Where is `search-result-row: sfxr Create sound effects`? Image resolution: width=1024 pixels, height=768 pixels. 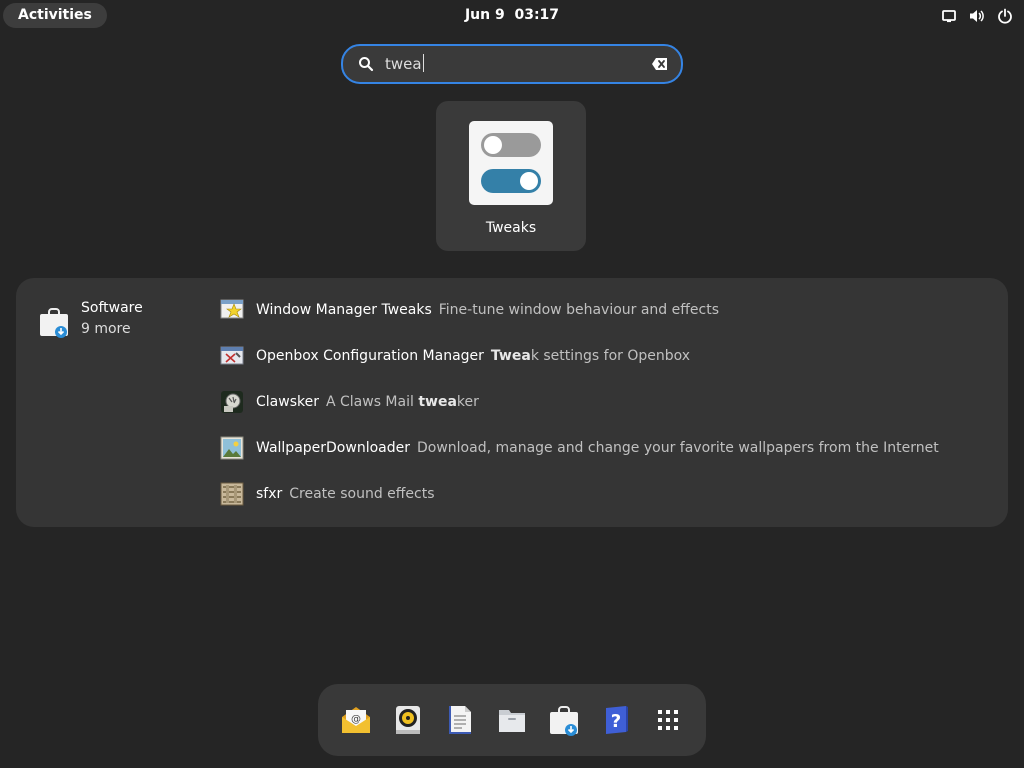 search-result-row: sfxr Create sound effects is located at coordinates (327, 494).